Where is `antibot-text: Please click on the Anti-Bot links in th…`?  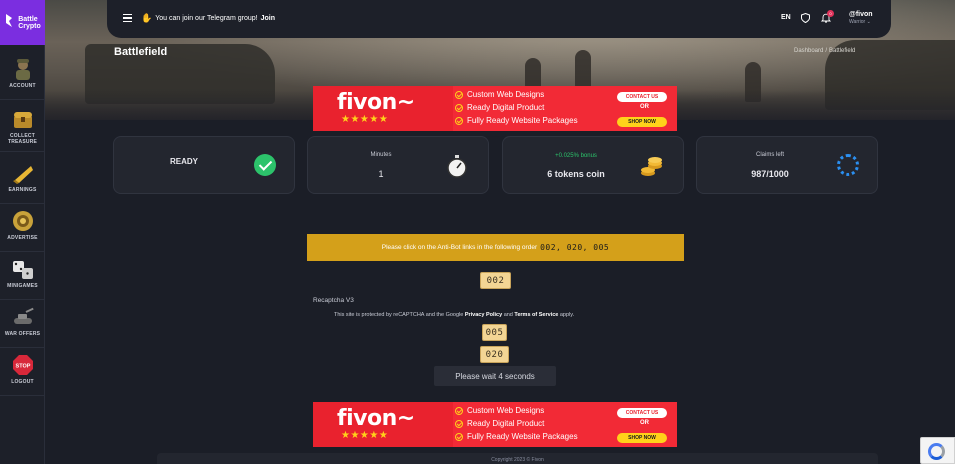 antibot-text: Please click on the Anti-Bot links in th… is located at coordinates (459, 247).